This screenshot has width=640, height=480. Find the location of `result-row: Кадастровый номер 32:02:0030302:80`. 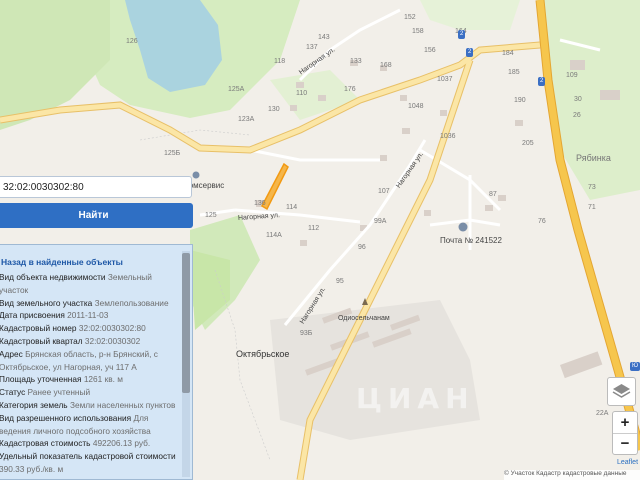

result-row: Кадастровый номер 32:02:0030302:80 is located at coordinates (73, 328).